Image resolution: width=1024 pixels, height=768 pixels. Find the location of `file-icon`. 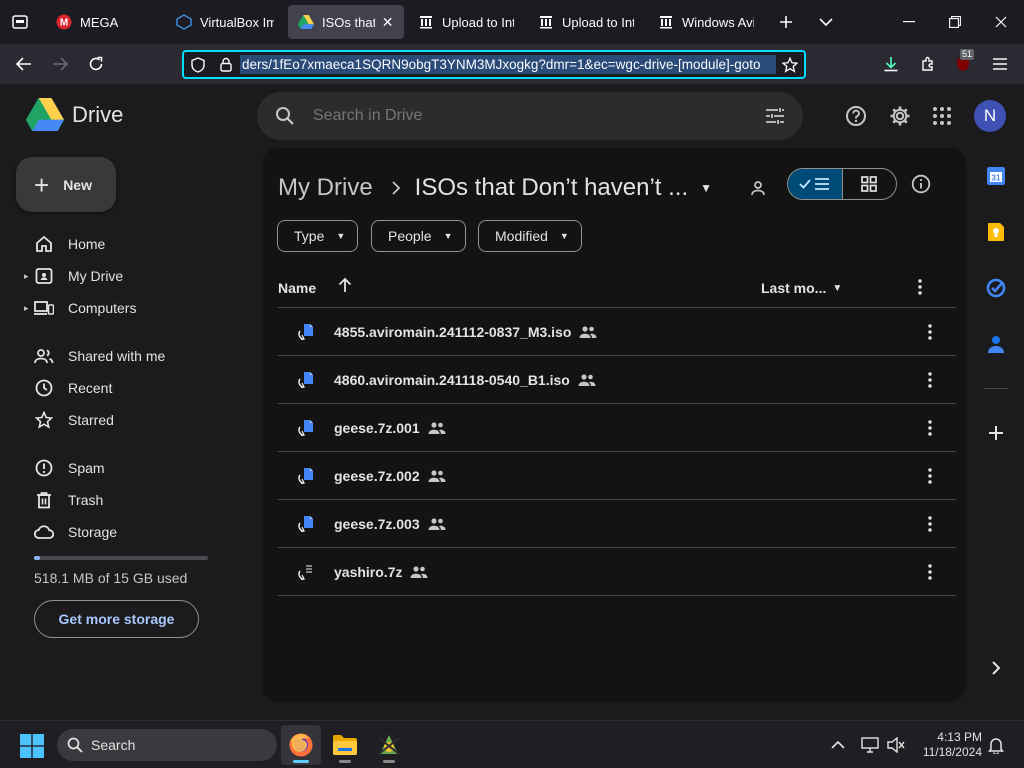

file-icon is located at coordinates (306, 428).